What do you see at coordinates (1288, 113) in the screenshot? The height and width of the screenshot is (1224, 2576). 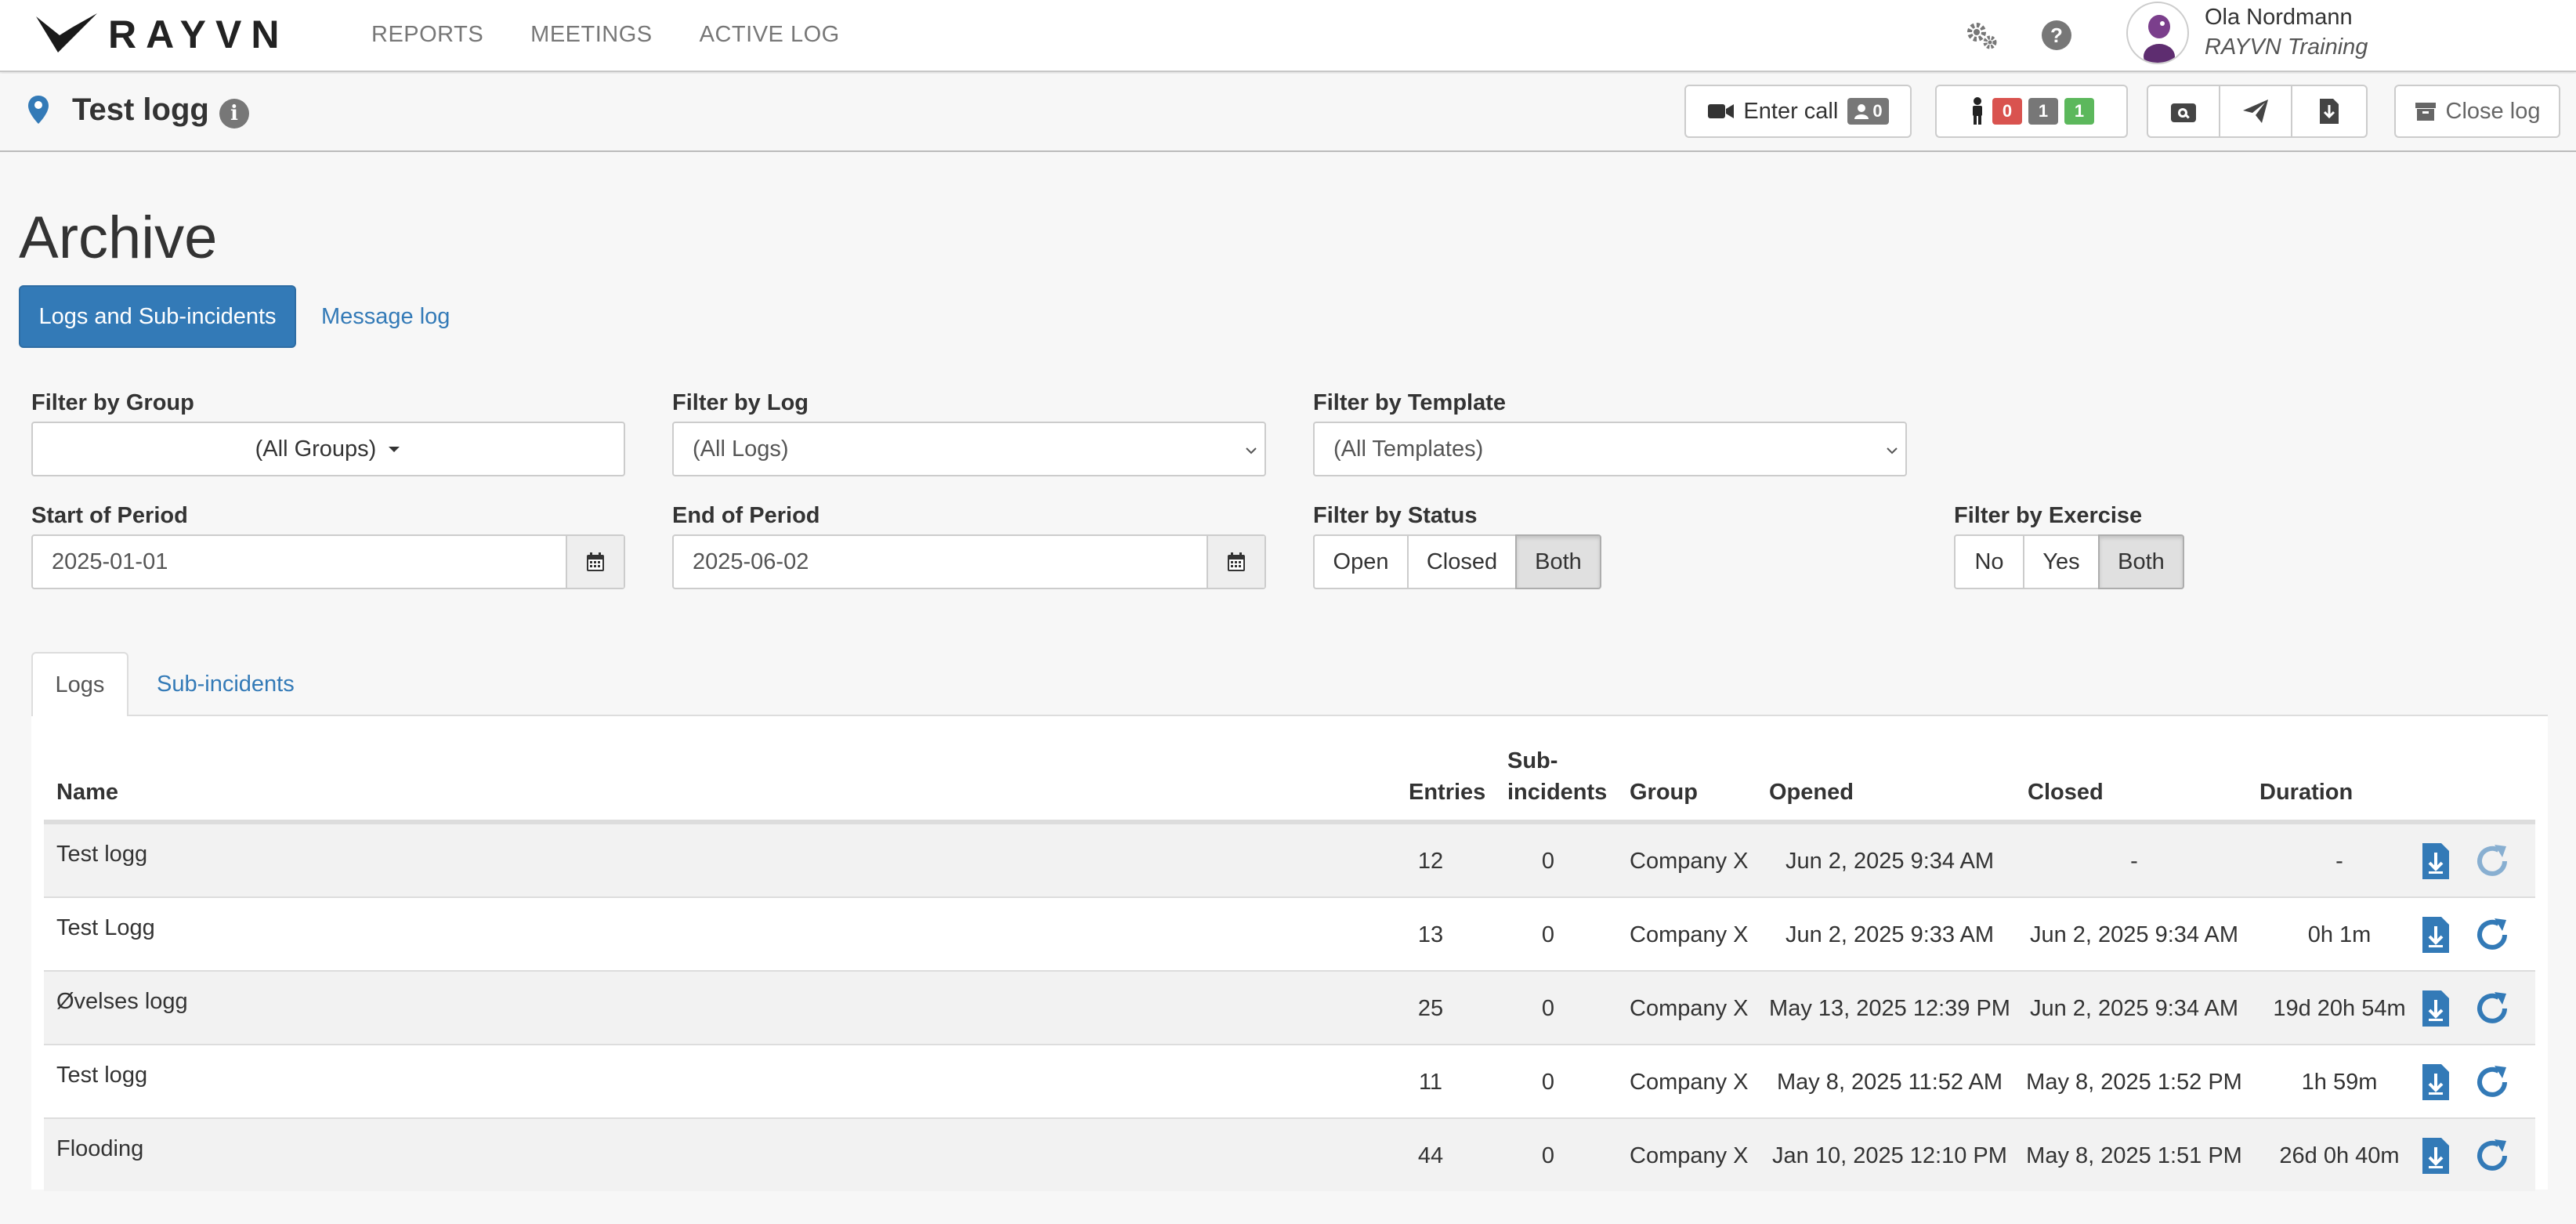 I see `log-header: Test logg i Enter call 0 0 1 1 Close log` at bounding box center [1288, 113].